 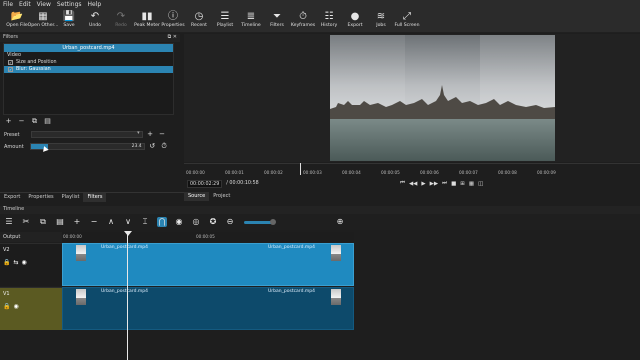 What do you see at coordinates (407, 25) in the screenshot?
I see `toolbar-label: Full Screen` at bounding box center [407, 25].